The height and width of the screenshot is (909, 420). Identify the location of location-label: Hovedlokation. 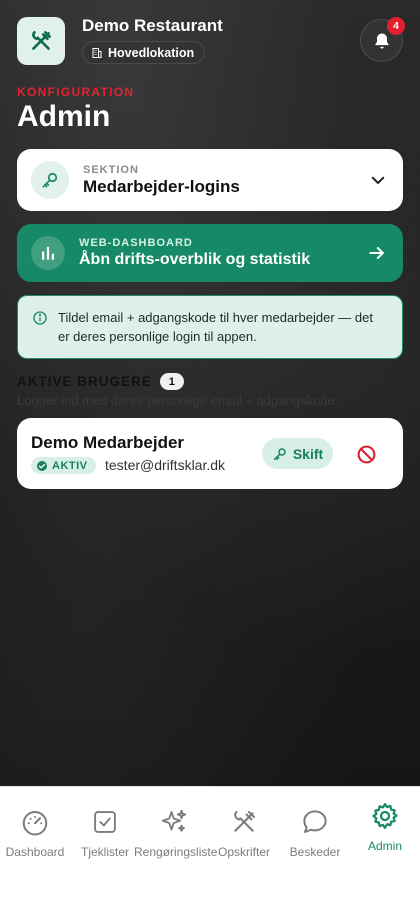
(151, 52).